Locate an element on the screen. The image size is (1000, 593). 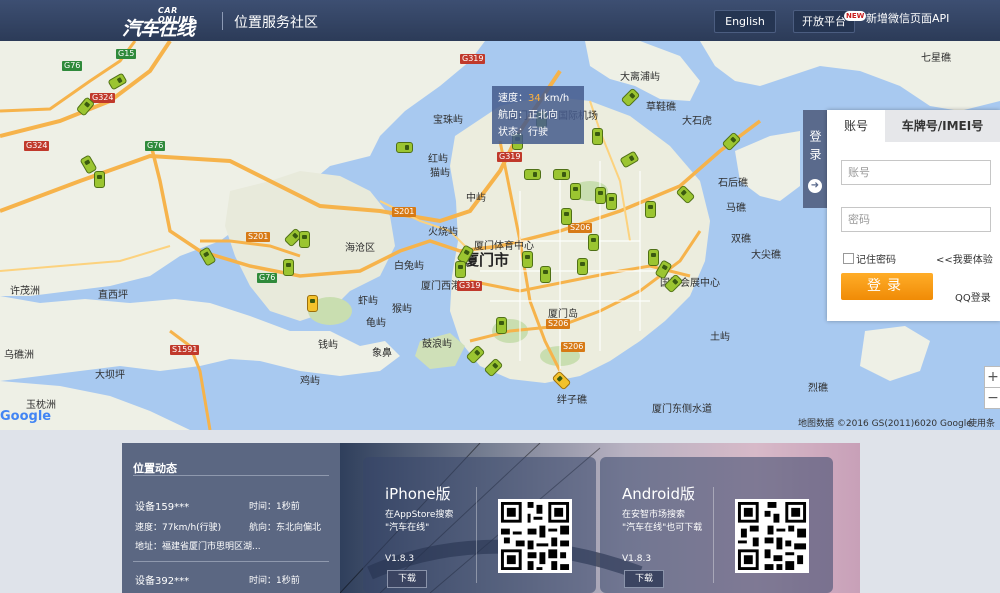
wechat-api-link: 新增微信页面API is located at coordinates (907, 18).